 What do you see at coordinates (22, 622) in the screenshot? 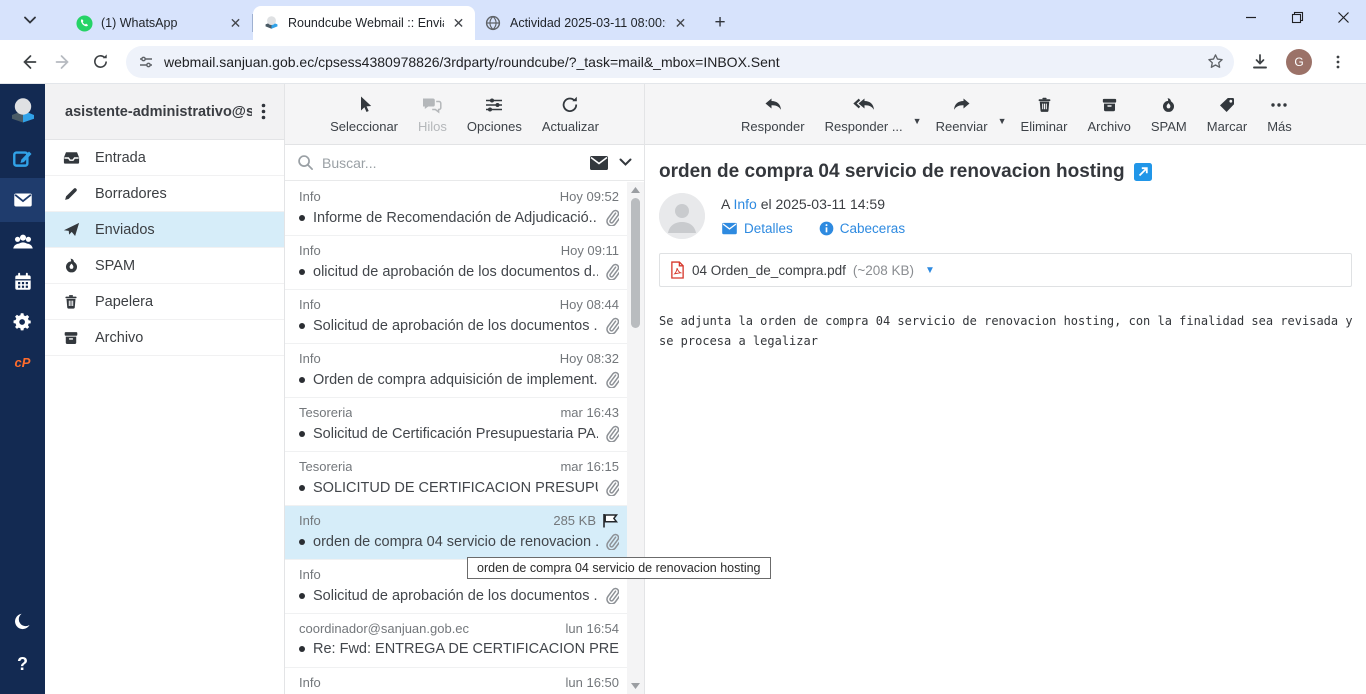
I see `dark-mode-moon-icon` at bounding box center [22, 622].